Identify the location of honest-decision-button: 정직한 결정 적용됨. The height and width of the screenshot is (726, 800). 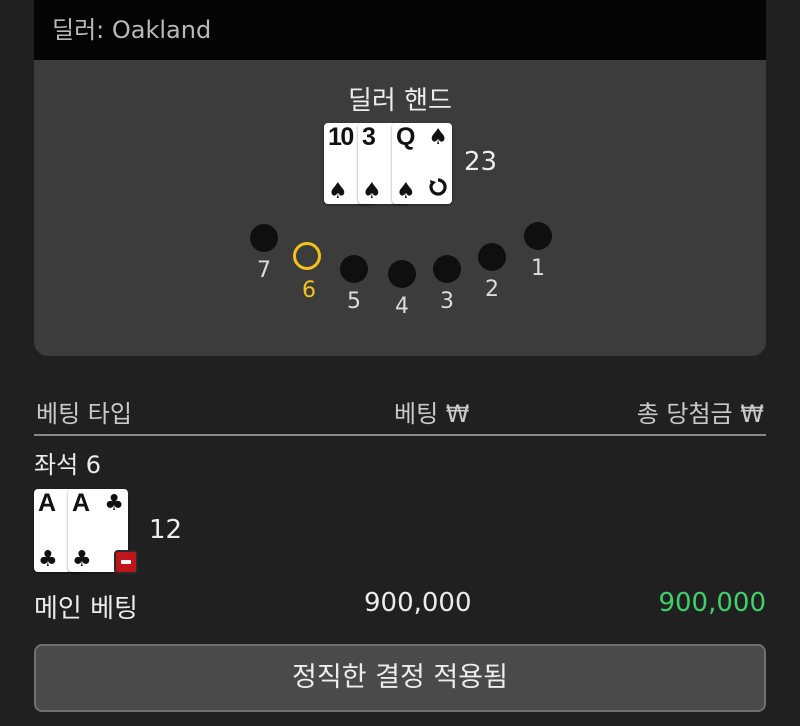
(400, 678).